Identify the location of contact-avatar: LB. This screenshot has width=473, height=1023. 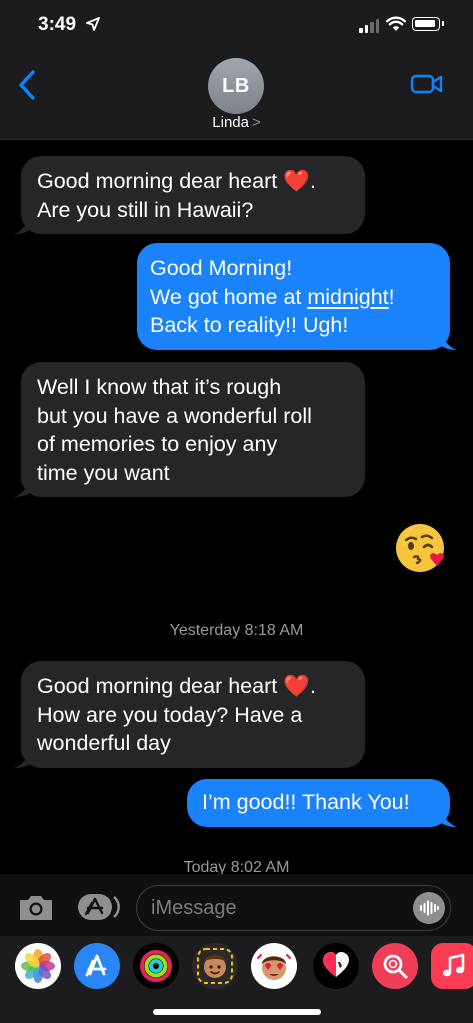
(236, 86).